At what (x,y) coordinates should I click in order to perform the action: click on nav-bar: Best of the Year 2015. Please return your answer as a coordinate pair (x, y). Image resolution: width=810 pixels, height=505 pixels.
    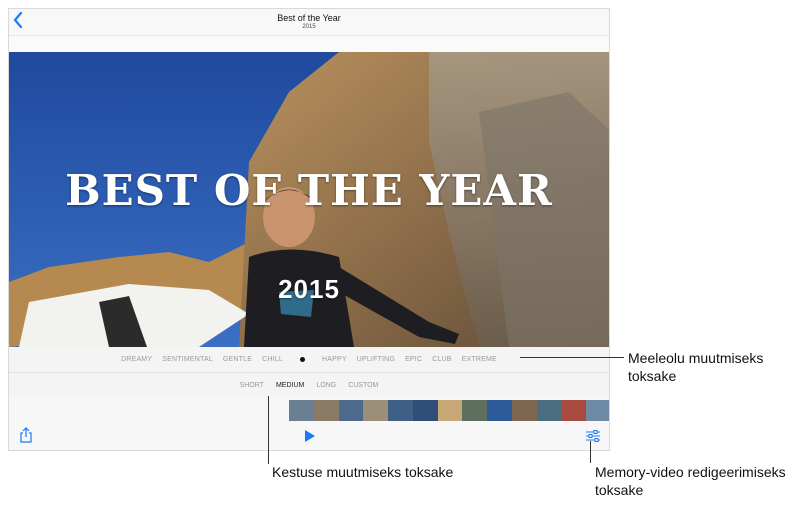
    Looking at the image, I should click on (309, 22).